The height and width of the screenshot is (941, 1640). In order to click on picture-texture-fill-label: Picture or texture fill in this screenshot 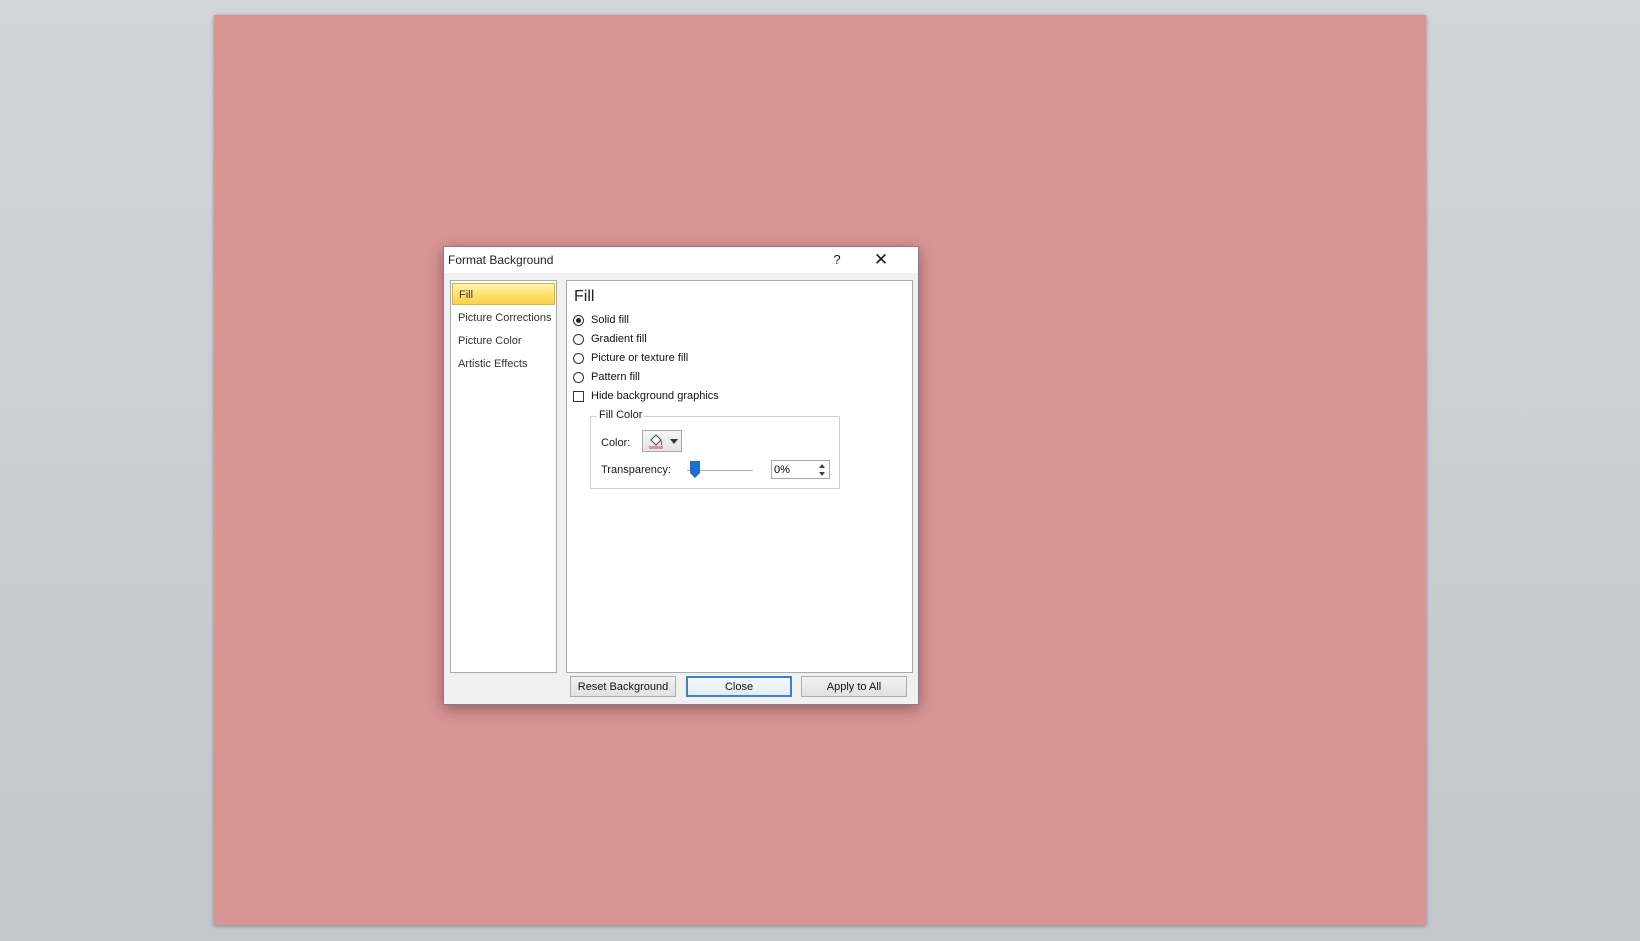, I will do `click(640, 358)`.